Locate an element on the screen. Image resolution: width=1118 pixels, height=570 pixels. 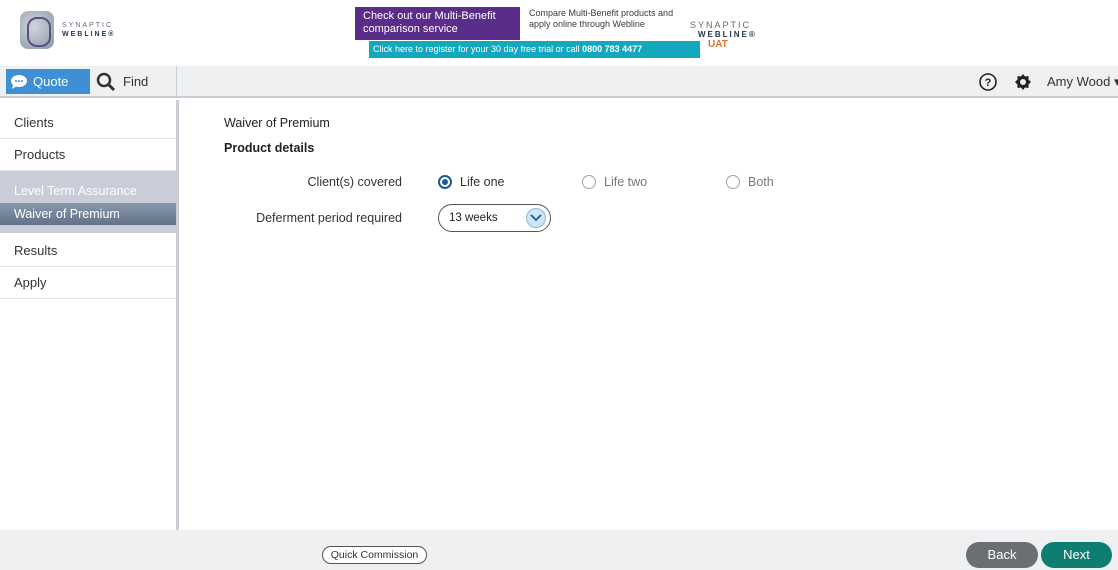
banner-phone: 0800 783 4477 is located at coordinates (612, 49).